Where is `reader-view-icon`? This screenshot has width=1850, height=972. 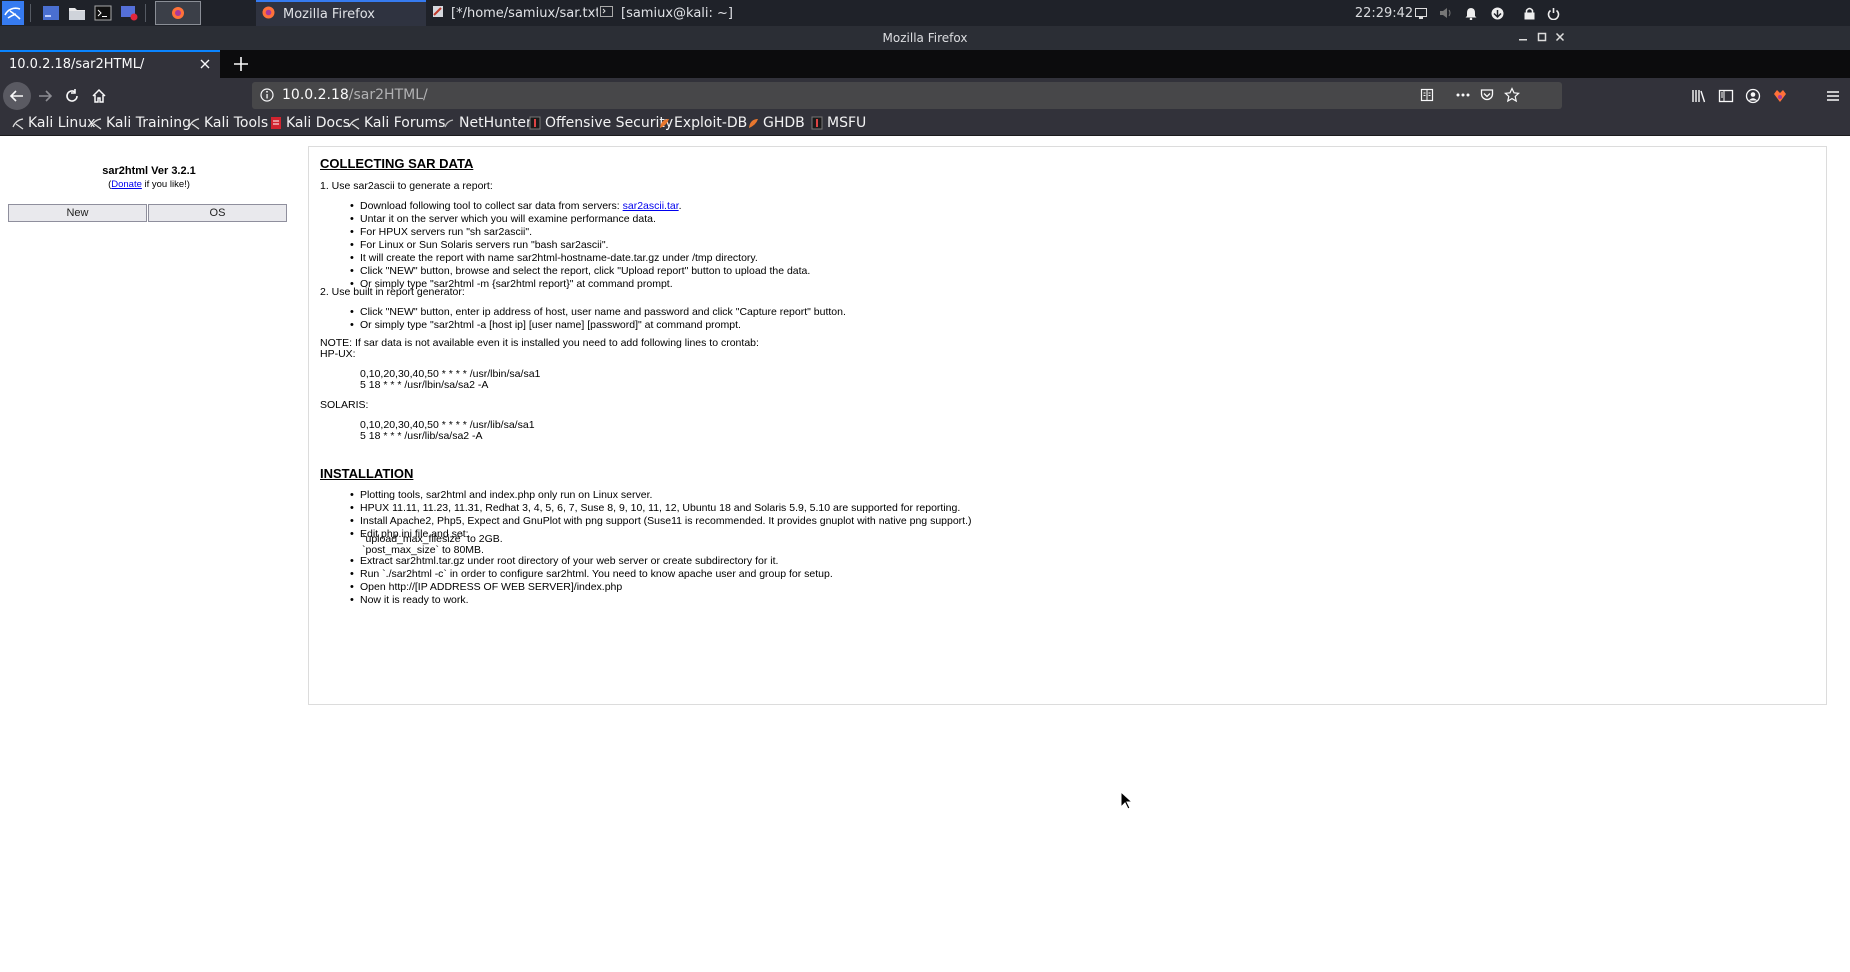
reader-view-icon is located at coordinates (1427, 97).